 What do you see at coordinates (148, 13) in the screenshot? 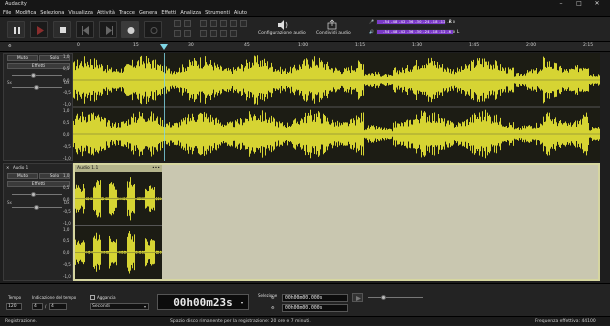
I see `menu-generate: Genera` at bounding box center [148, 13].